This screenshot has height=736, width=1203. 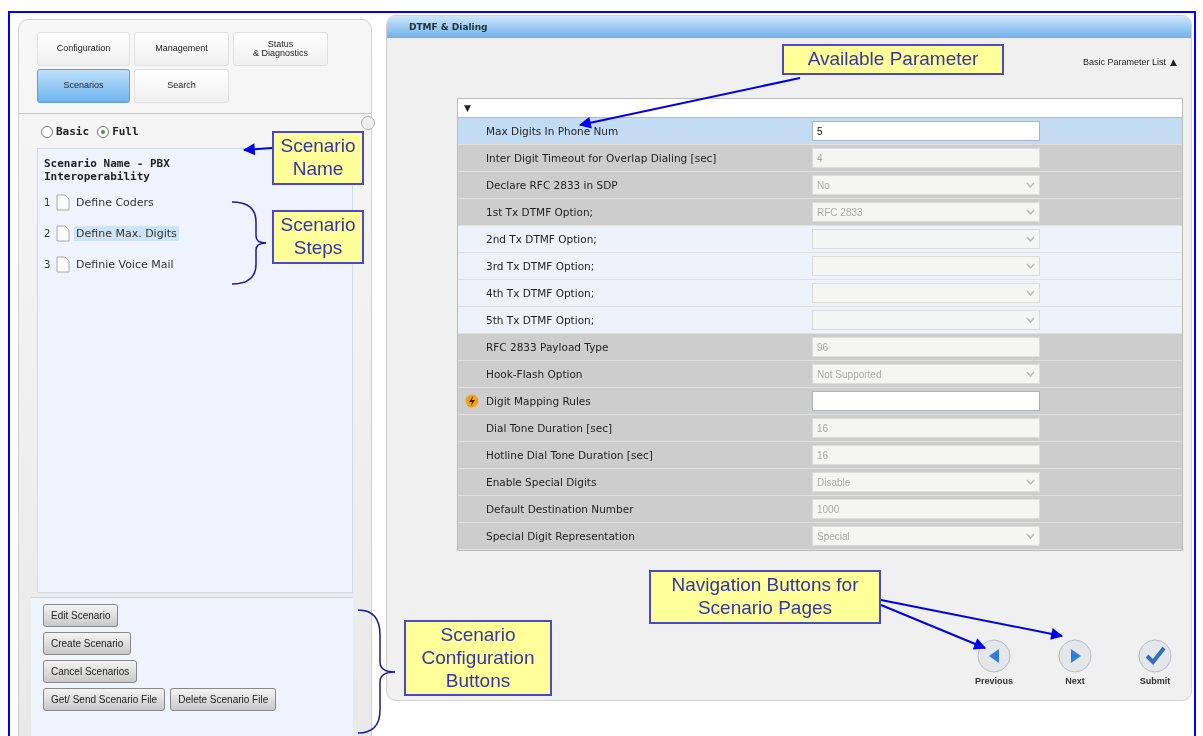 I want to click on callout-label: Scenario Name, so click(x=318, y=158).